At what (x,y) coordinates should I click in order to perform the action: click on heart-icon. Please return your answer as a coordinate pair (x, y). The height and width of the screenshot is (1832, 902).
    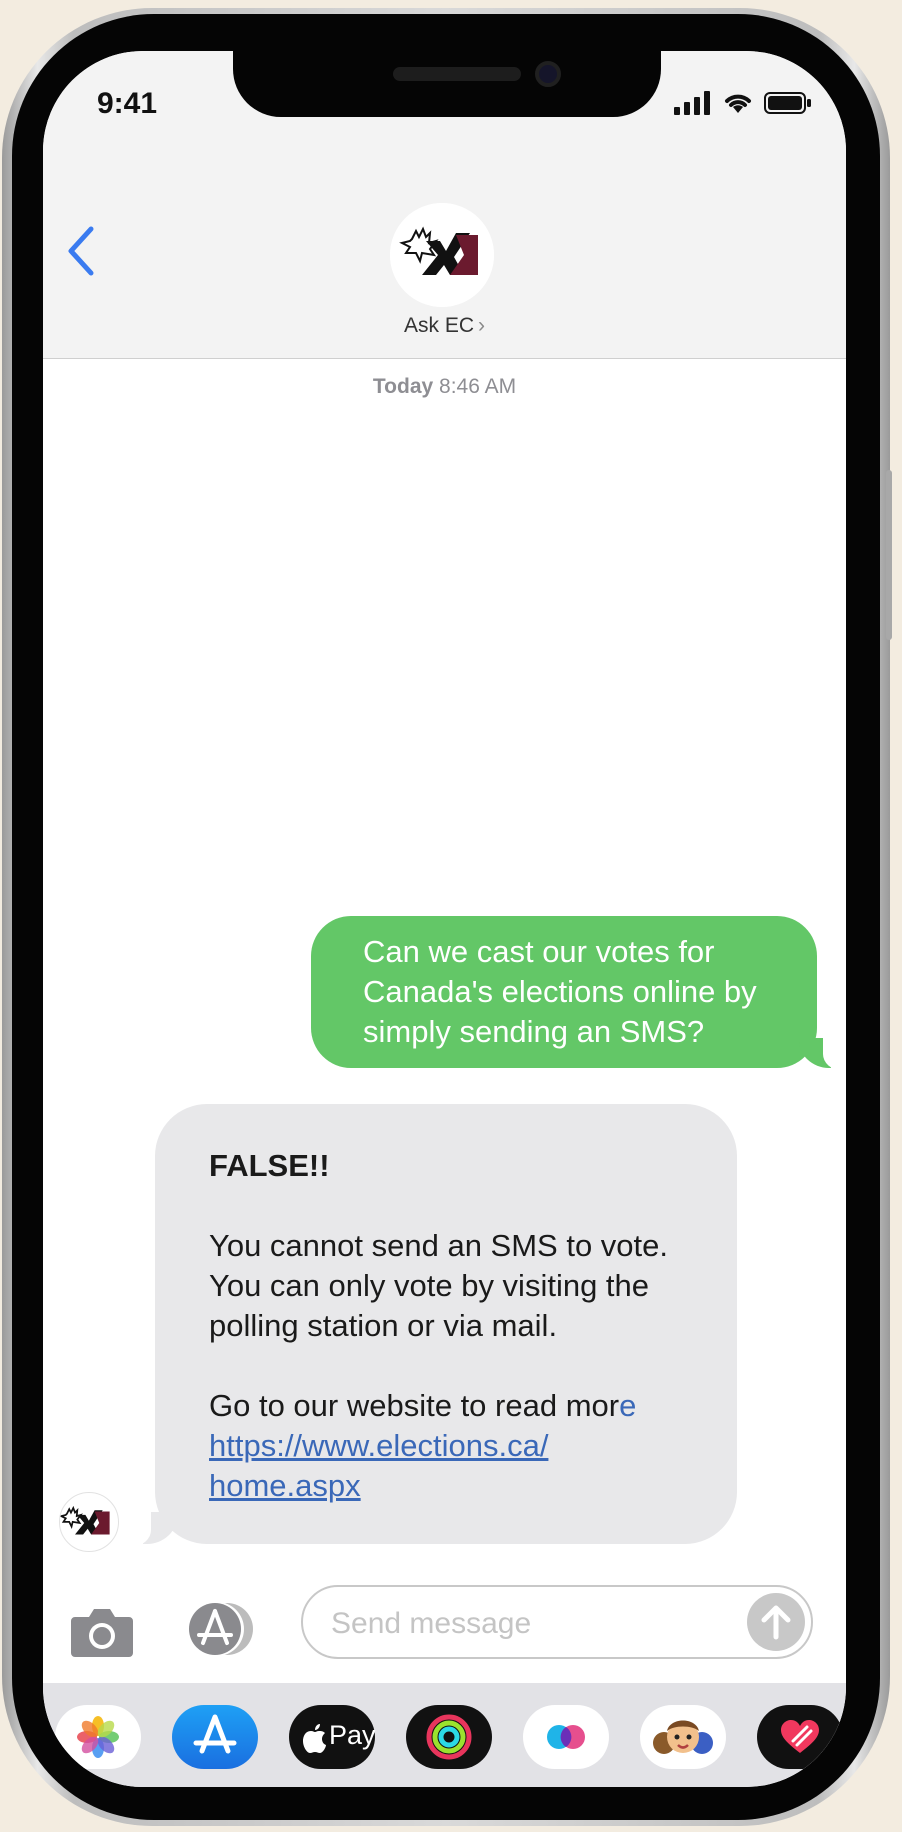
    Looking at the image, I should click on (800, 1736).